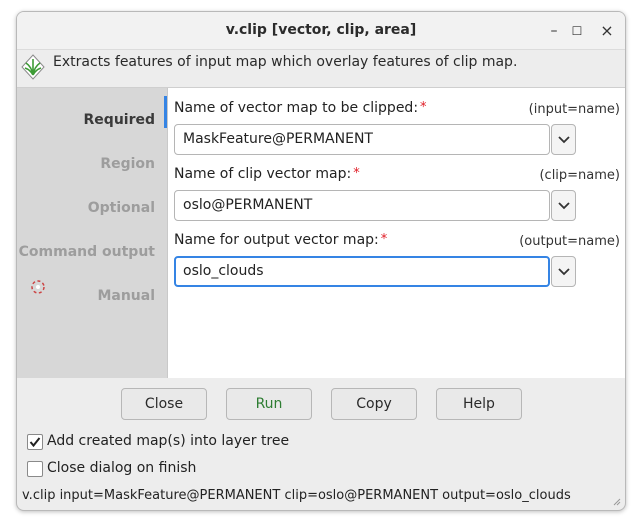 The image size is (641, 525). What do you see at coordinates (269, 404) in the screenshot?
I see `run-button: Run` at bounding box center [269, 404].